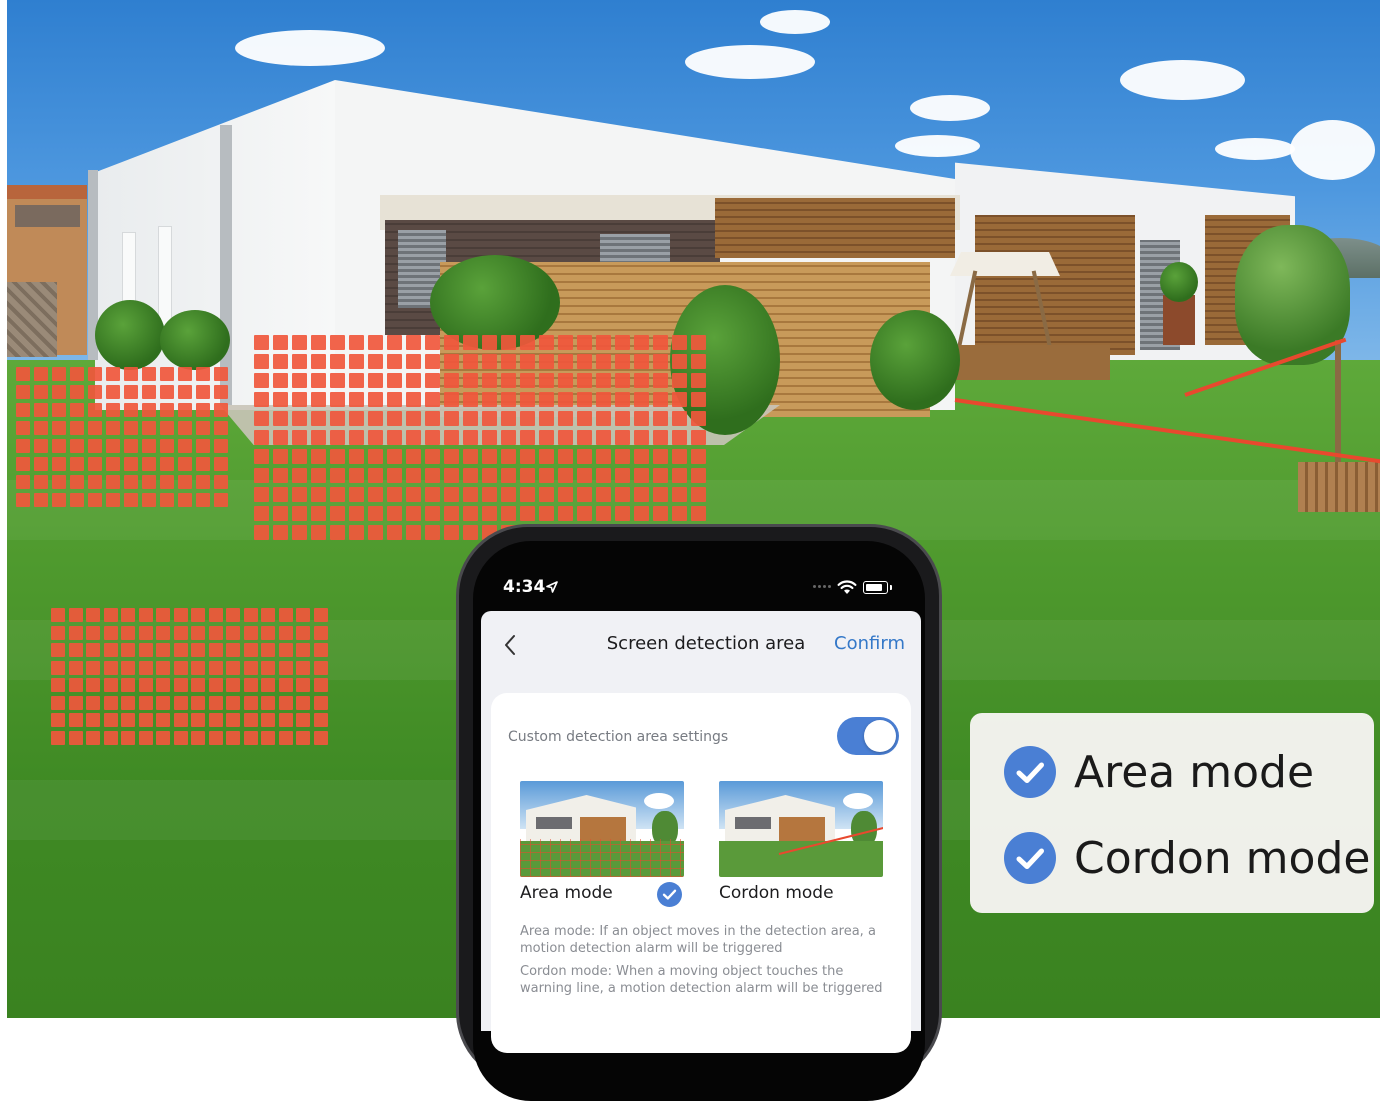  Describe the element at coordinates (602, 829) in the screenshot. I see `area-mode-thumbnail` at that location.